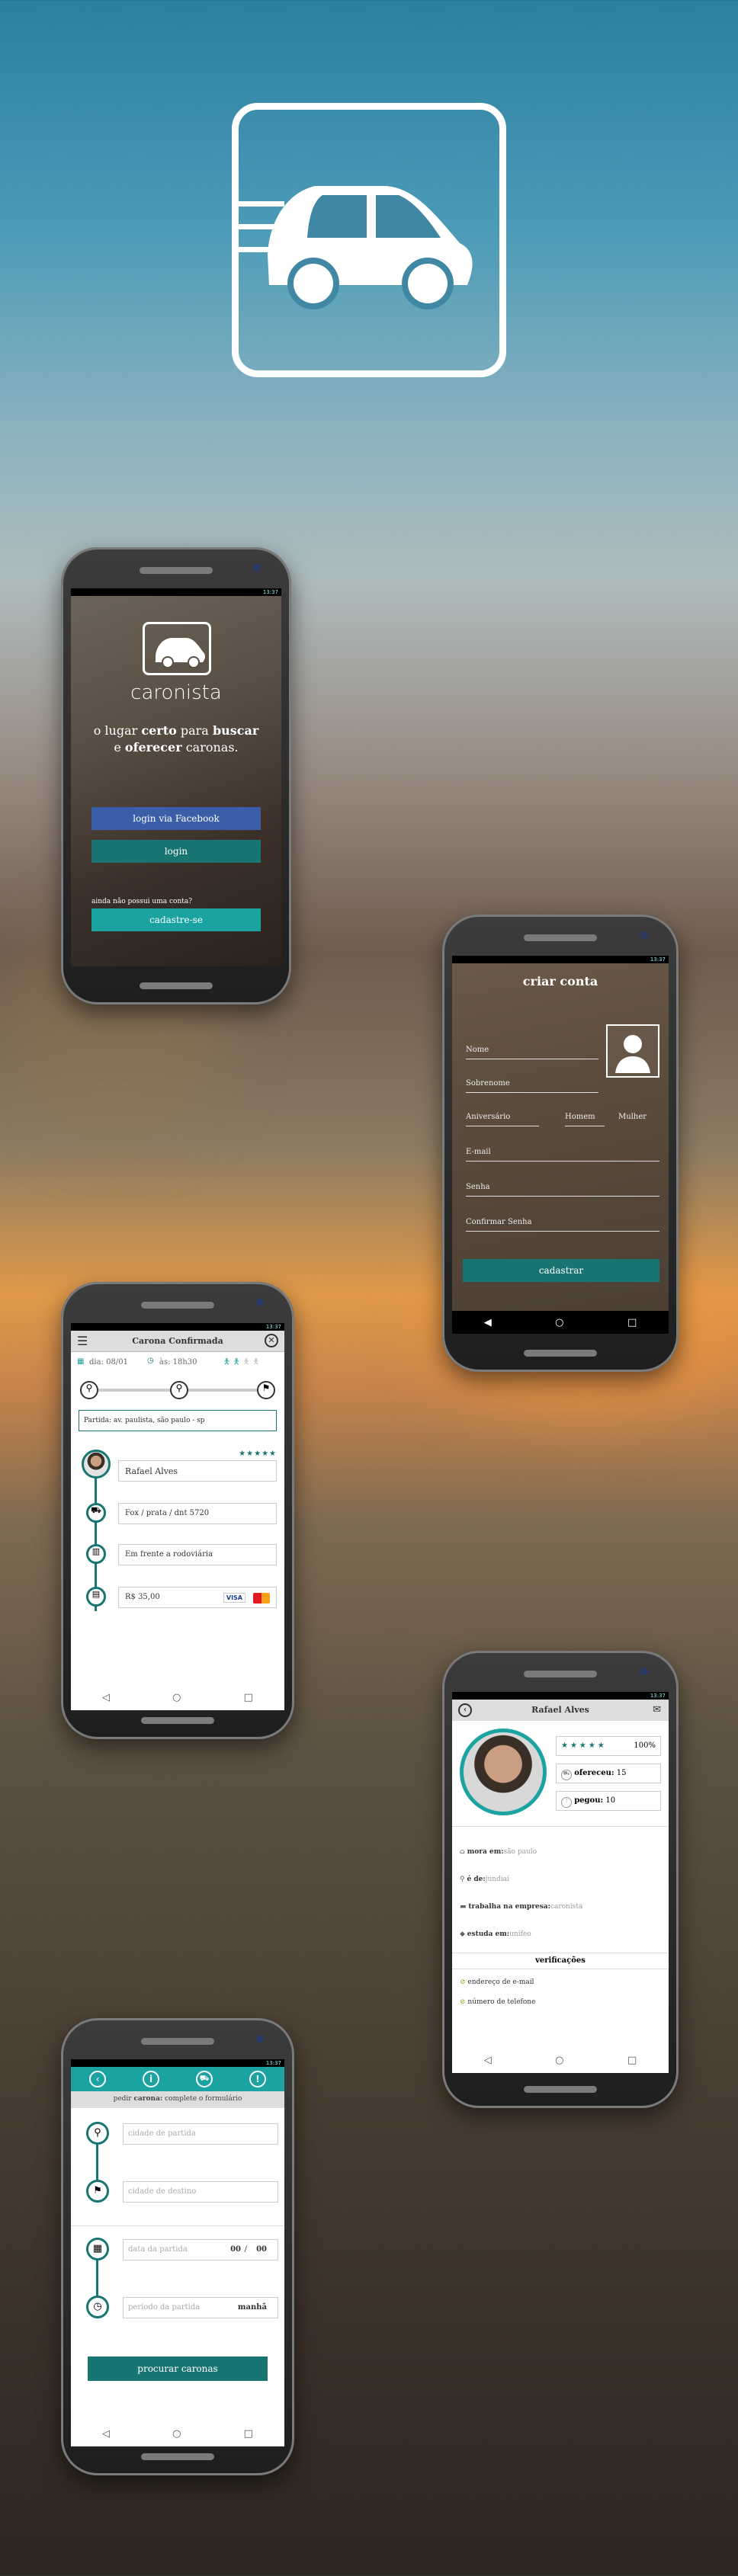  What do you see at coordinates (81, 1361) in the screenshot?
I see `calendar-icon: ▦` at bounding box center [81, 1361].